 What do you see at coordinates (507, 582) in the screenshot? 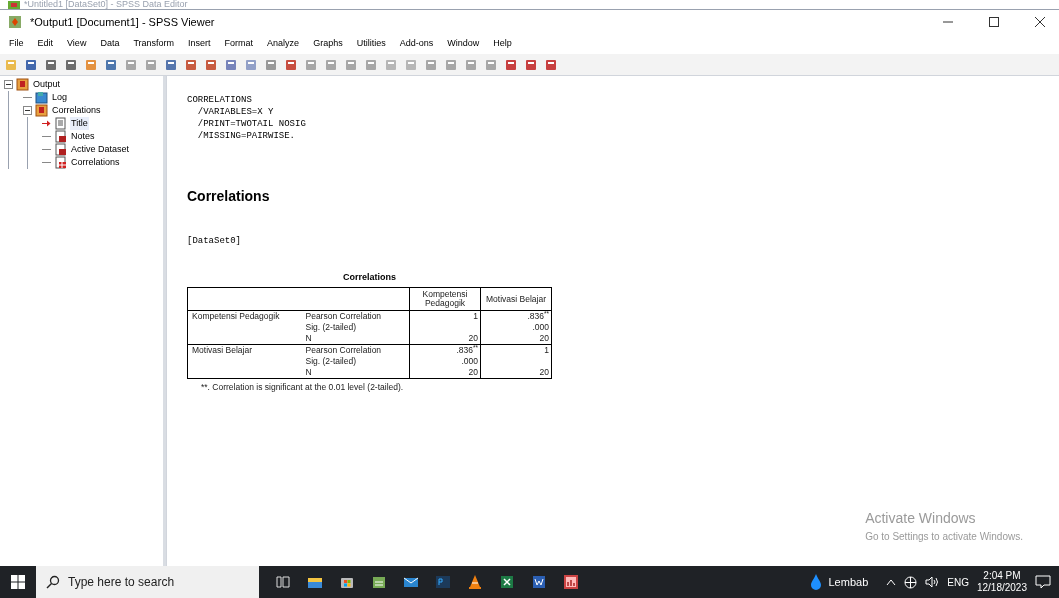
I see `spreadsheet-icon` at bounding box center [507, 582].